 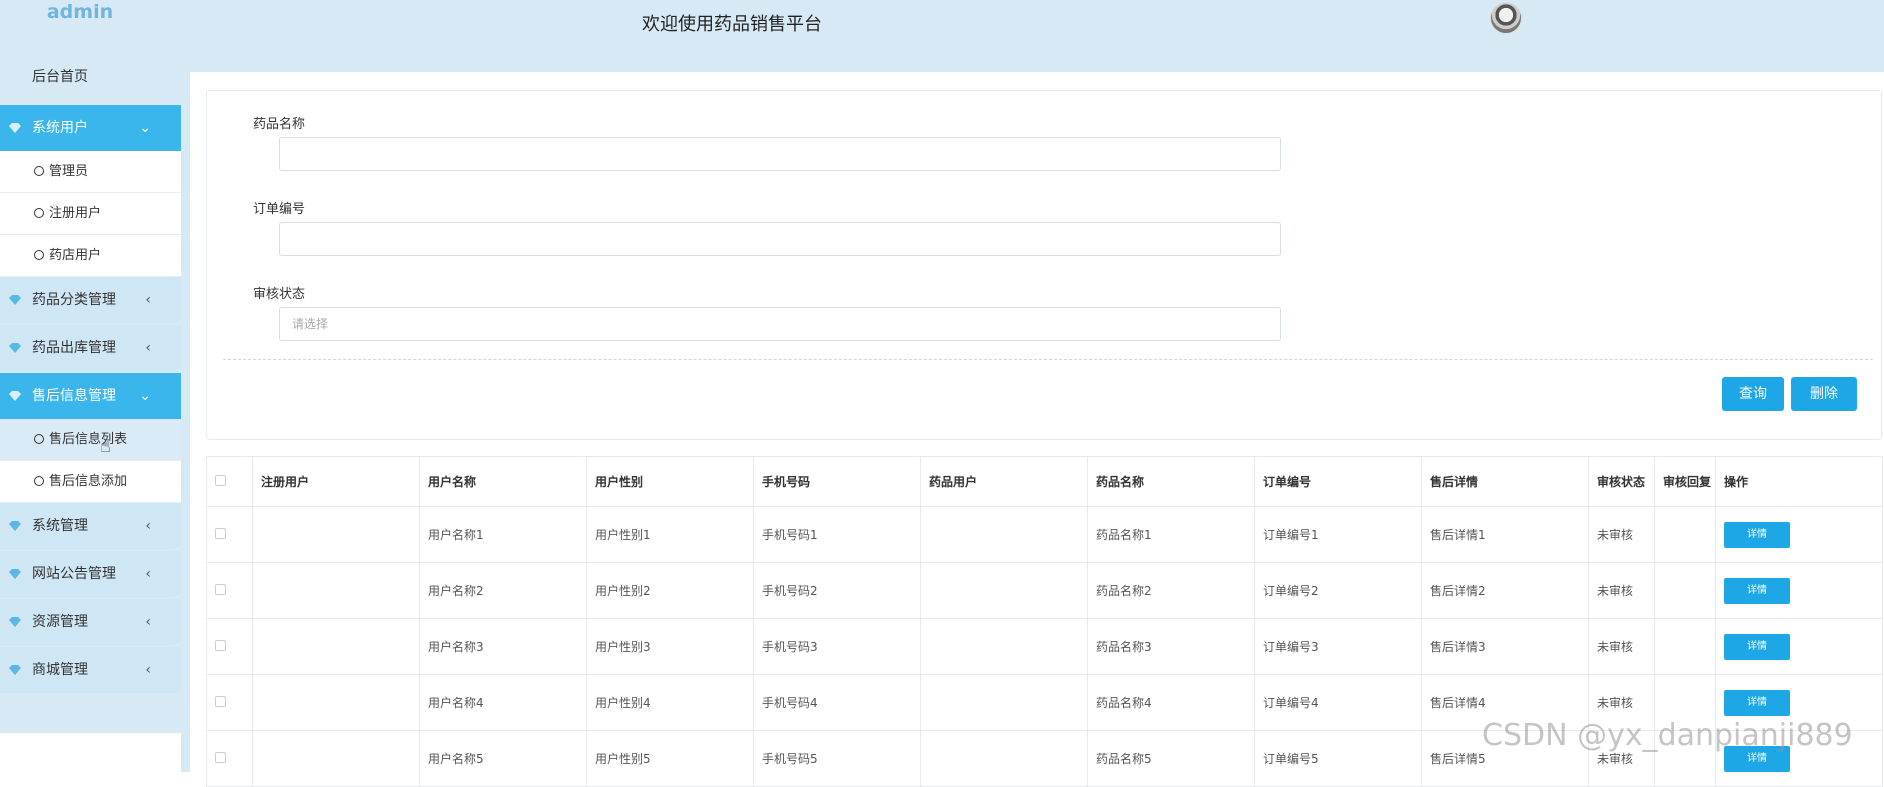 What do you see at coordinates (90, 348) in the screenshot?
I see `sidebar-group-drug-outbound: 药品出库管理 ‹` at bounding box center [90, 348].